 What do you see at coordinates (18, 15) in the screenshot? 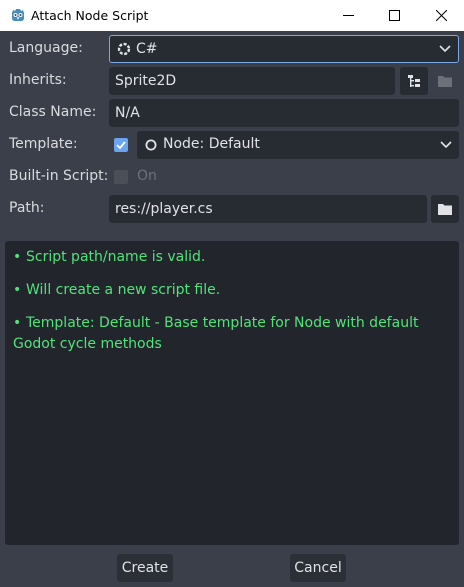
I see `godot-icon` at bounding box center [18, 15].